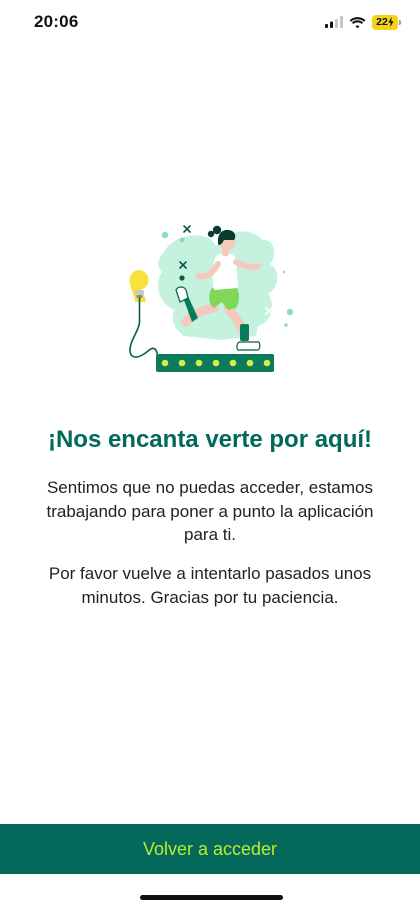 The image size is (420, 909). Describe the element at coordinates (56, 21) in the screenshot. I see `status-time: 20:06` at that location.